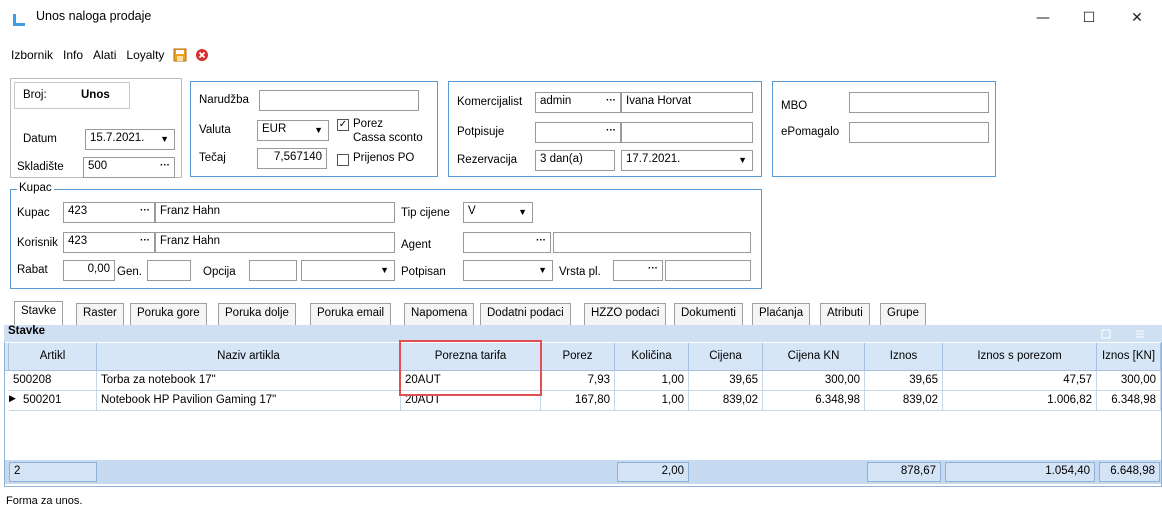 The width and height of the screenshot is (1162, 512). Describe the element at coordinates (273, 270) in the screenshot. I see `opcija-field` at that location.